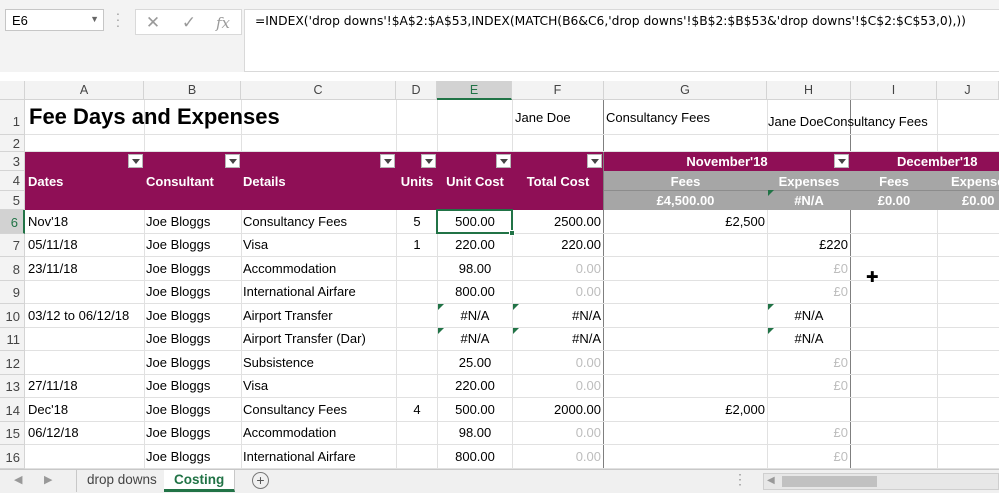  What do you see at coordinates (318, 90) in the screenshot?
I see `column-header-c: C` at bounding box center [318, 90].